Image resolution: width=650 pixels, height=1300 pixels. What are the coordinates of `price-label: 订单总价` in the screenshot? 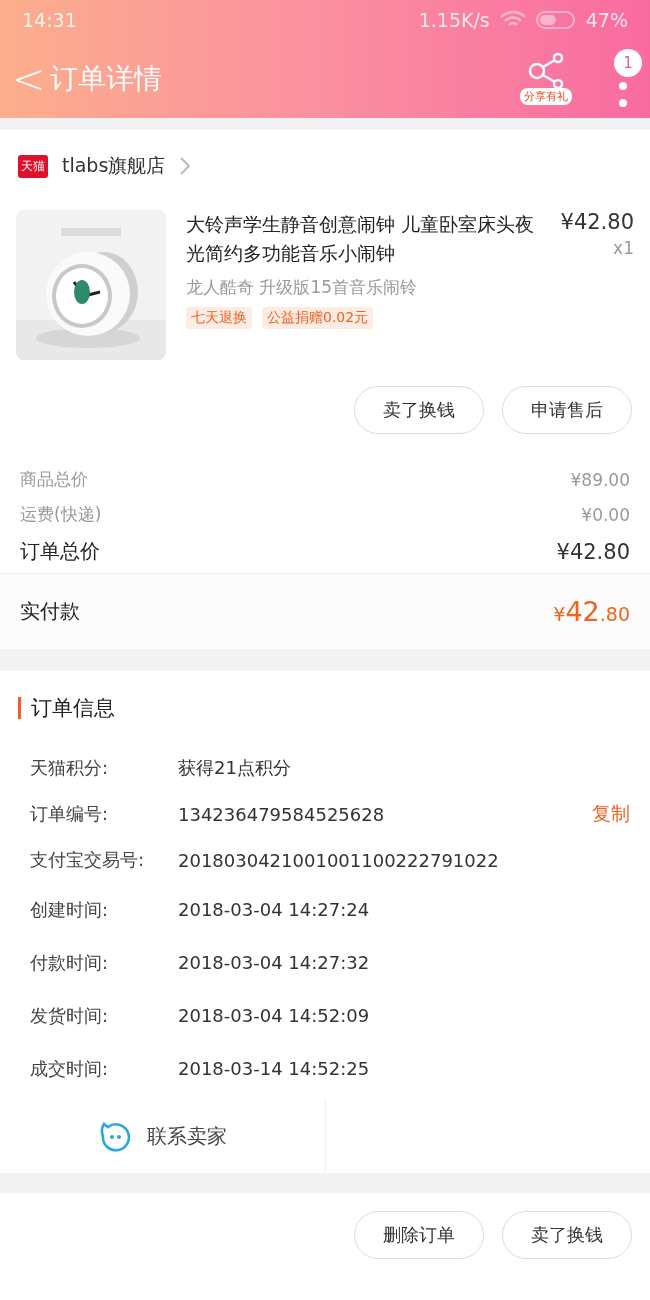 It's located at (60, 551).